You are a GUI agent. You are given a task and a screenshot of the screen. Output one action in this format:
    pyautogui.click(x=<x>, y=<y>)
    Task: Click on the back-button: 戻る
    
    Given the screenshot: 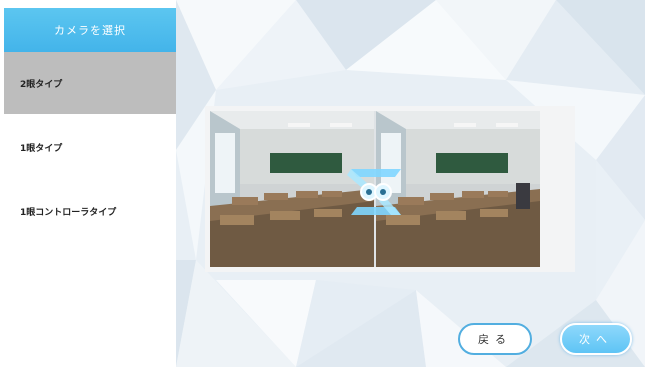 What is the action you would take?
    pyautogui.click(x=495, y=339)
    